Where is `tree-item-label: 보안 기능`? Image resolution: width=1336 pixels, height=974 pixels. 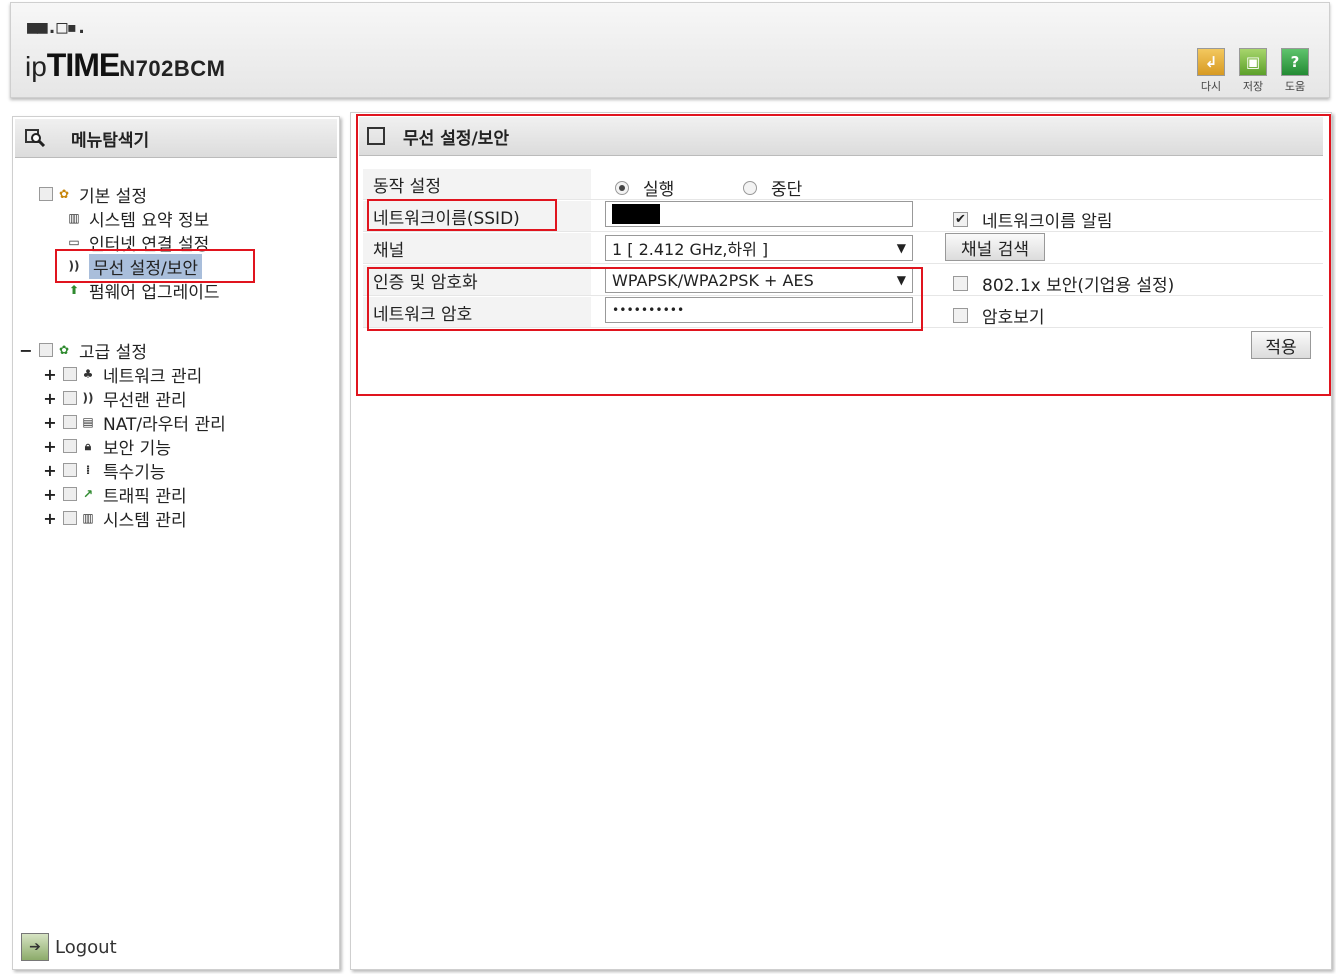 tree-item-label: 보안 기능 is located at coordinates (137, 448).